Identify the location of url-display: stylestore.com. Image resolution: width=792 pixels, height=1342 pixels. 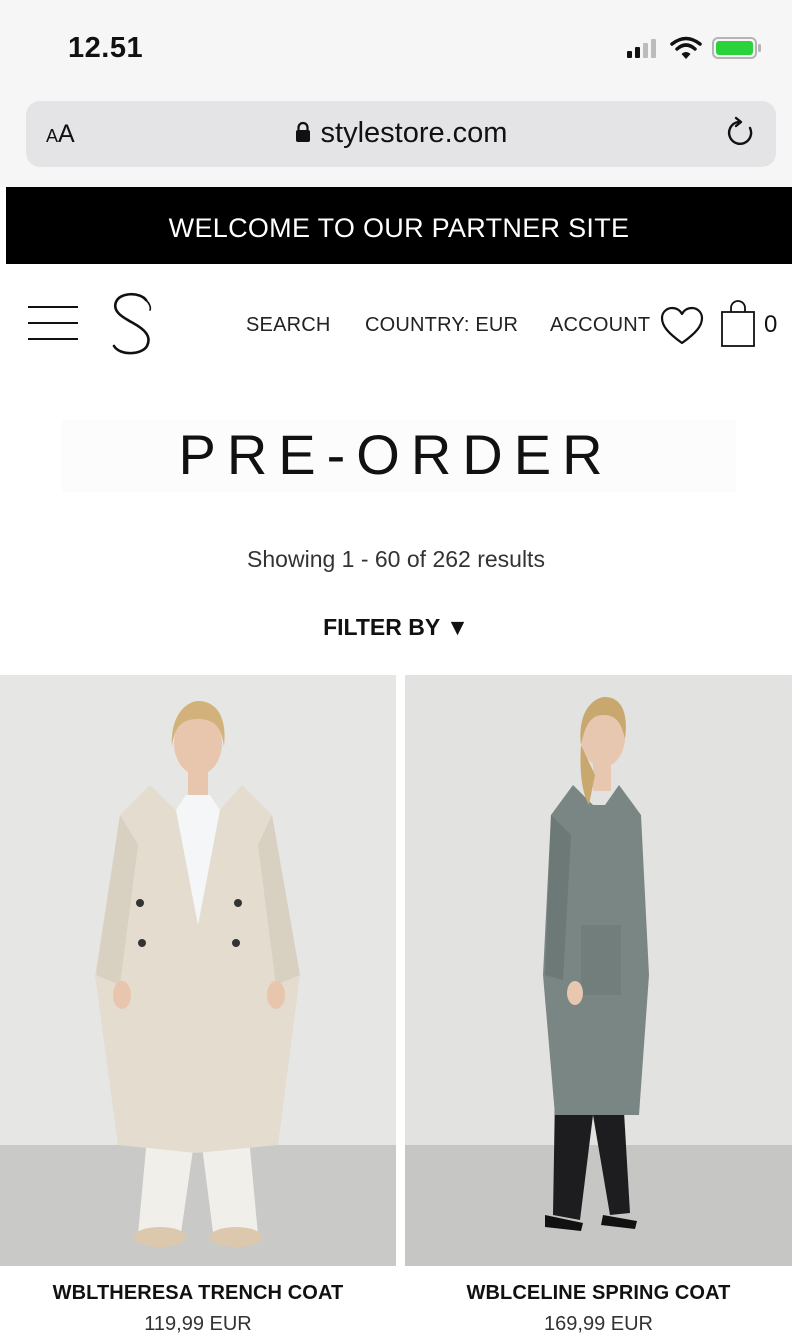
(401, 133).